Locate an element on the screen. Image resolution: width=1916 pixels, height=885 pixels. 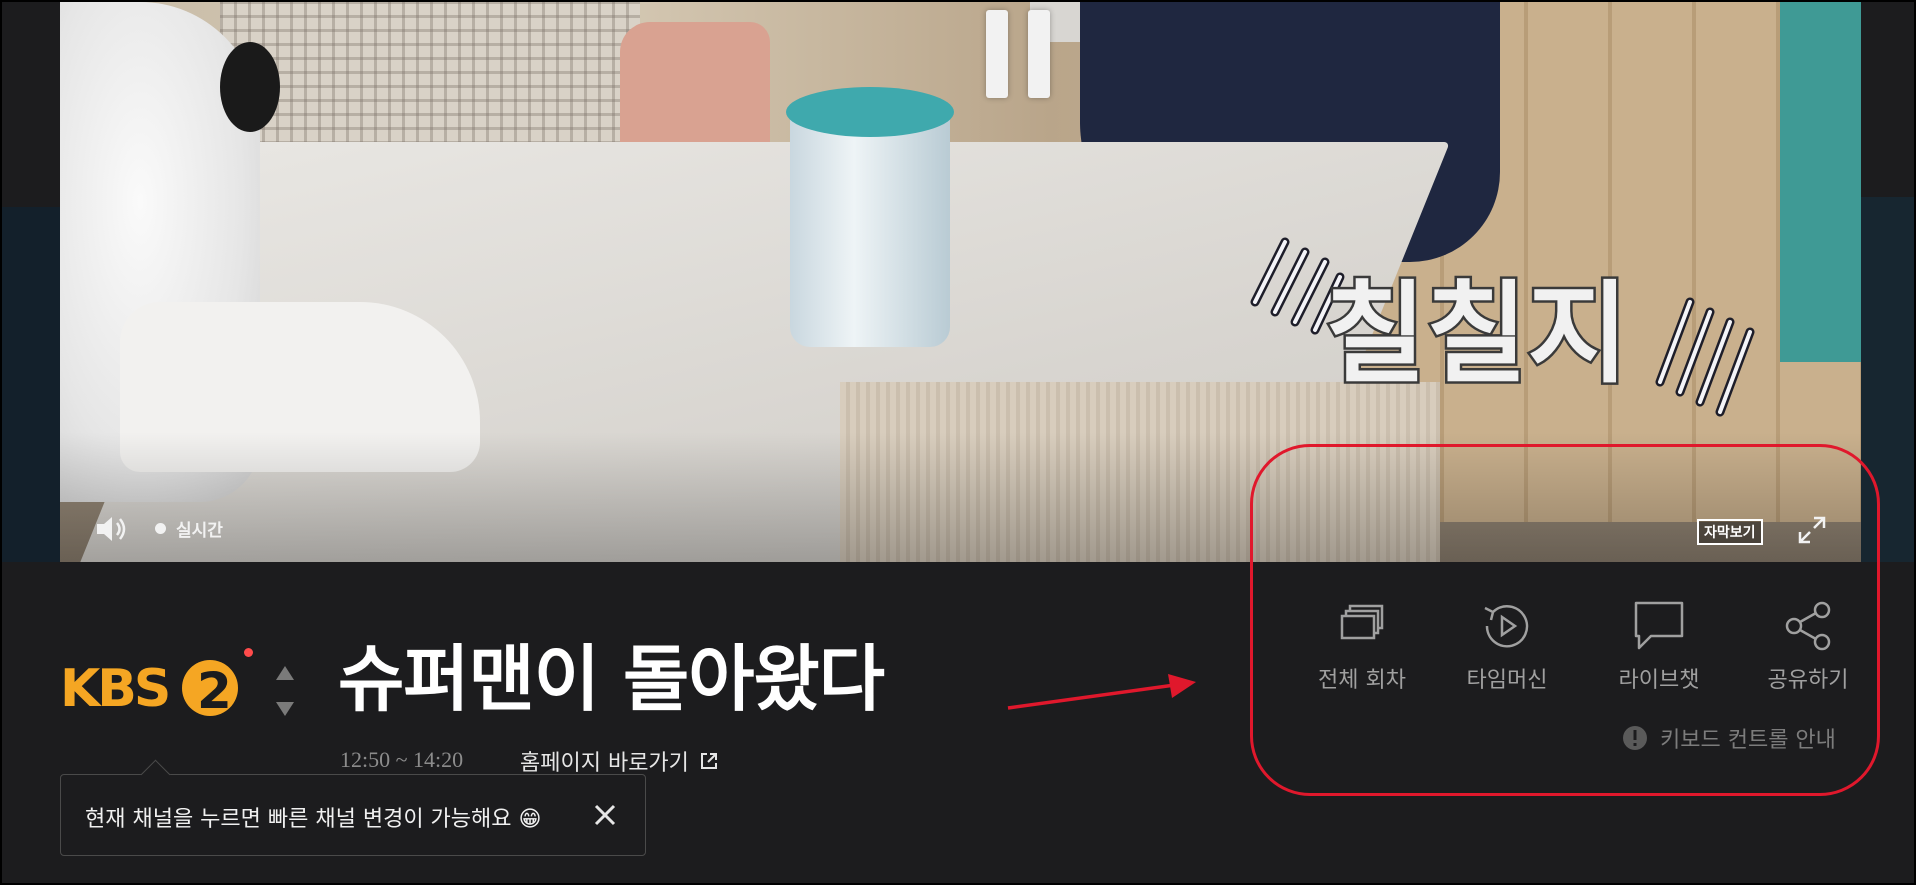
live-label: 실시간 is located at coordinates (199, 531).